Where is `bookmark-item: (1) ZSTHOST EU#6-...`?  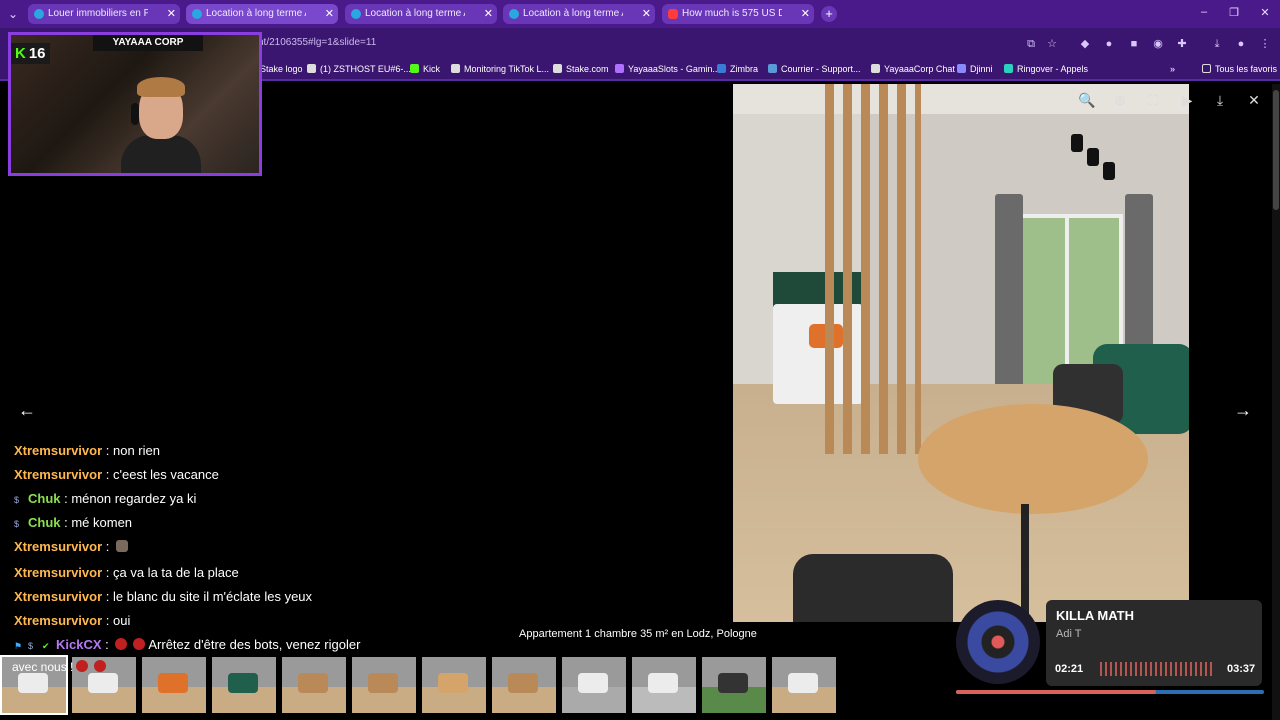 bookmark-item: (1) ZSTHOST EU#6-... is located at coordinates (359, 69).